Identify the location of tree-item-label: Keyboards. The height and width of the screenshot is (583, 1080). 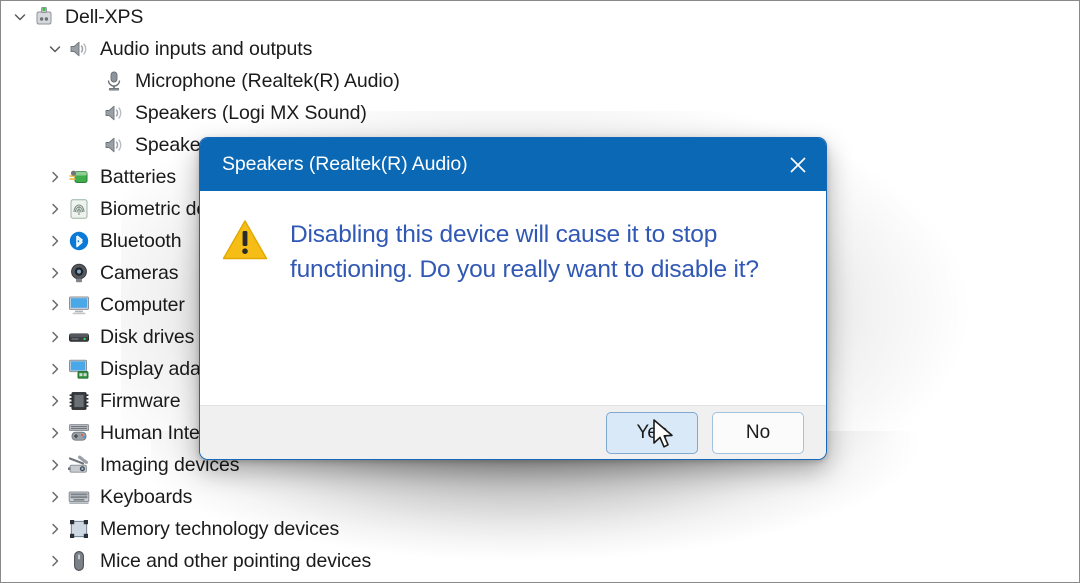
(146, 496).